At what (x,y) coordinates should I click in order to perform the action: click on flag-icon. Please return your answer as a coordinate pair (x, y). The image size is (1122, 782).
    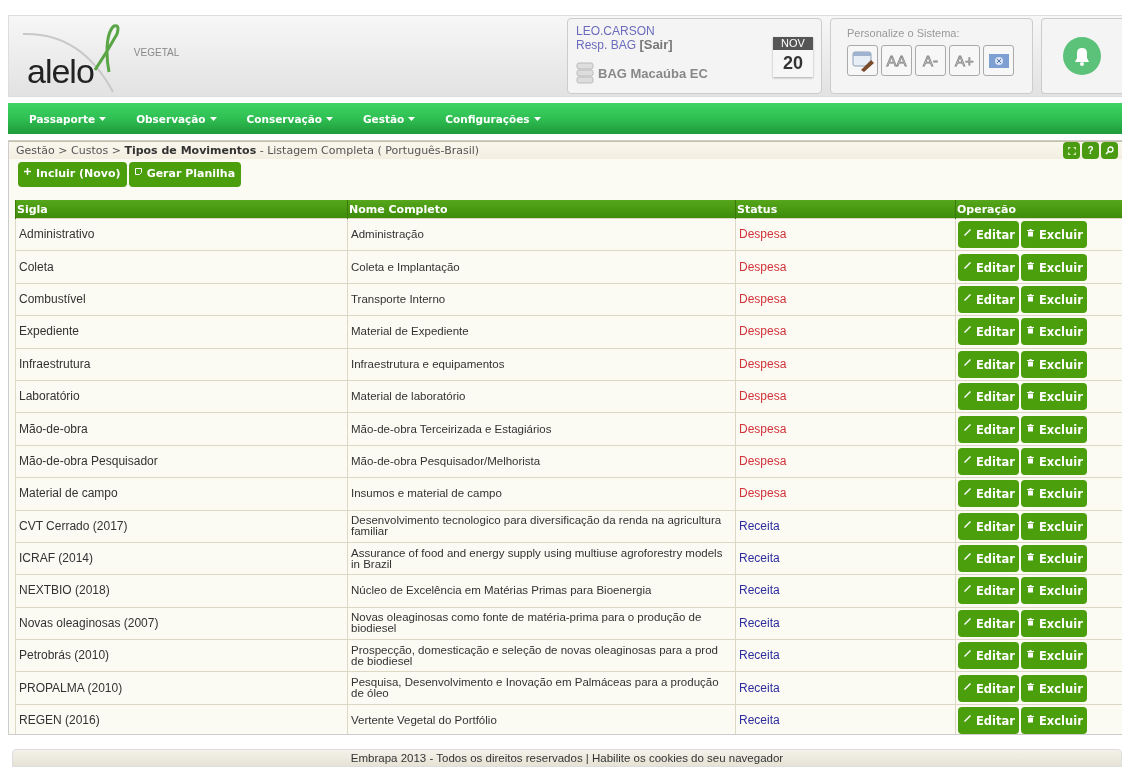
    Looking at the image, I should click on (998, 60).